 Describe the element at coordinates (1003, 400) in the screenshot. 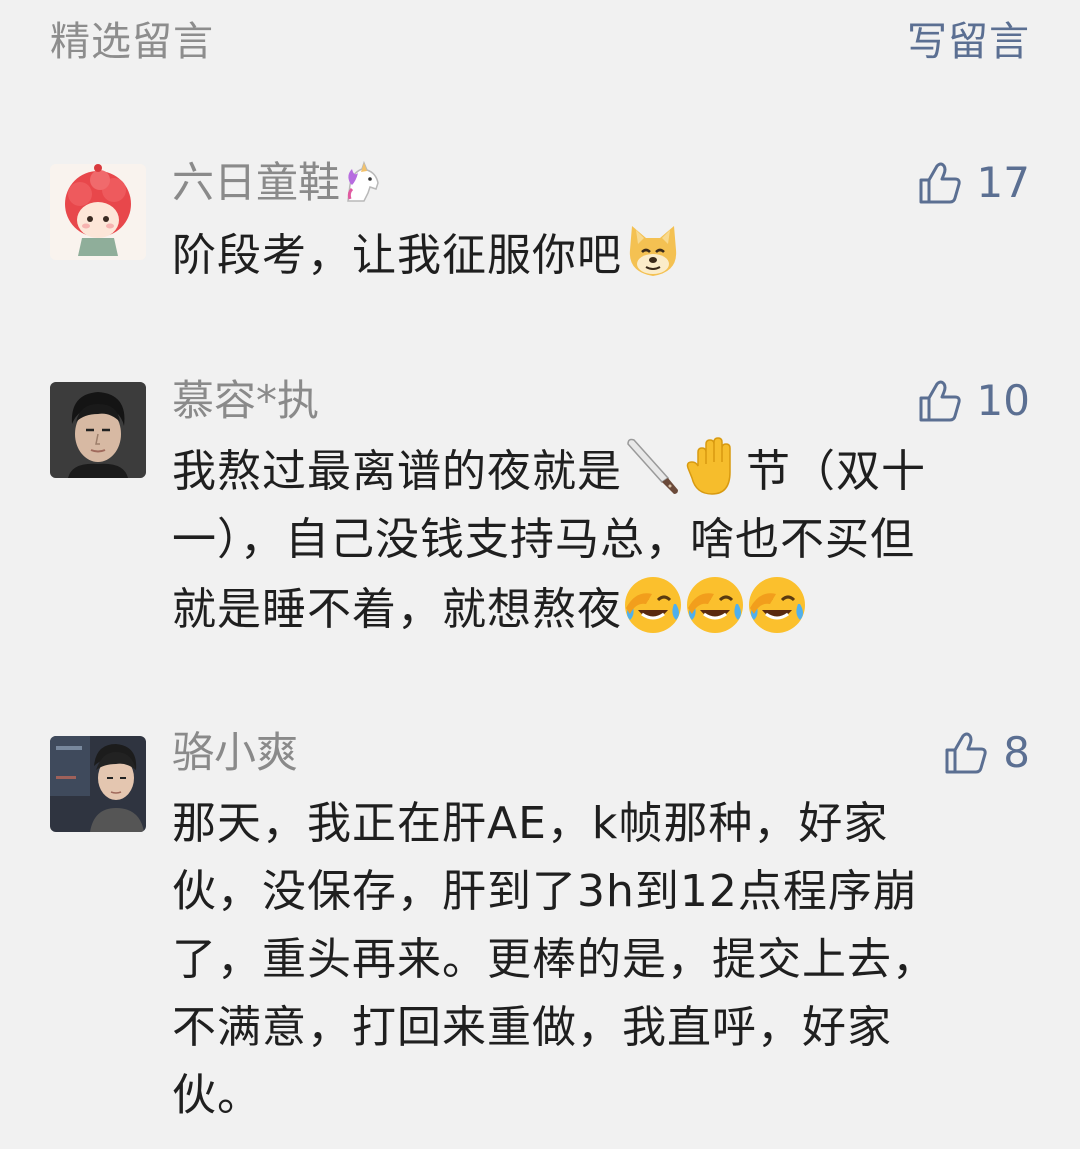

I see `like-count: 10` at that location.